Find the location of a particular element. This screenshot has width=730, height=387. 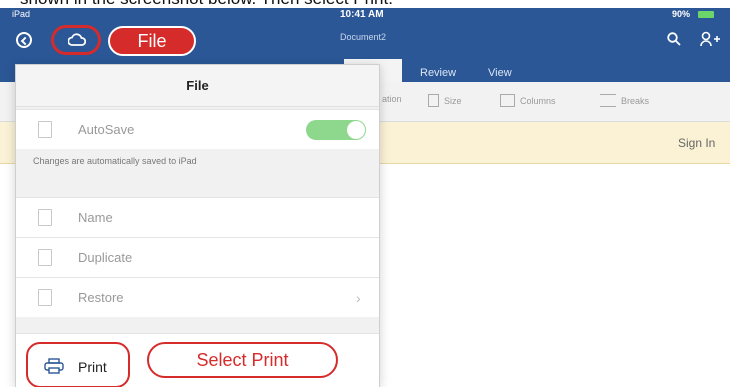

breaks-icon is located at coordinates (608, 100).